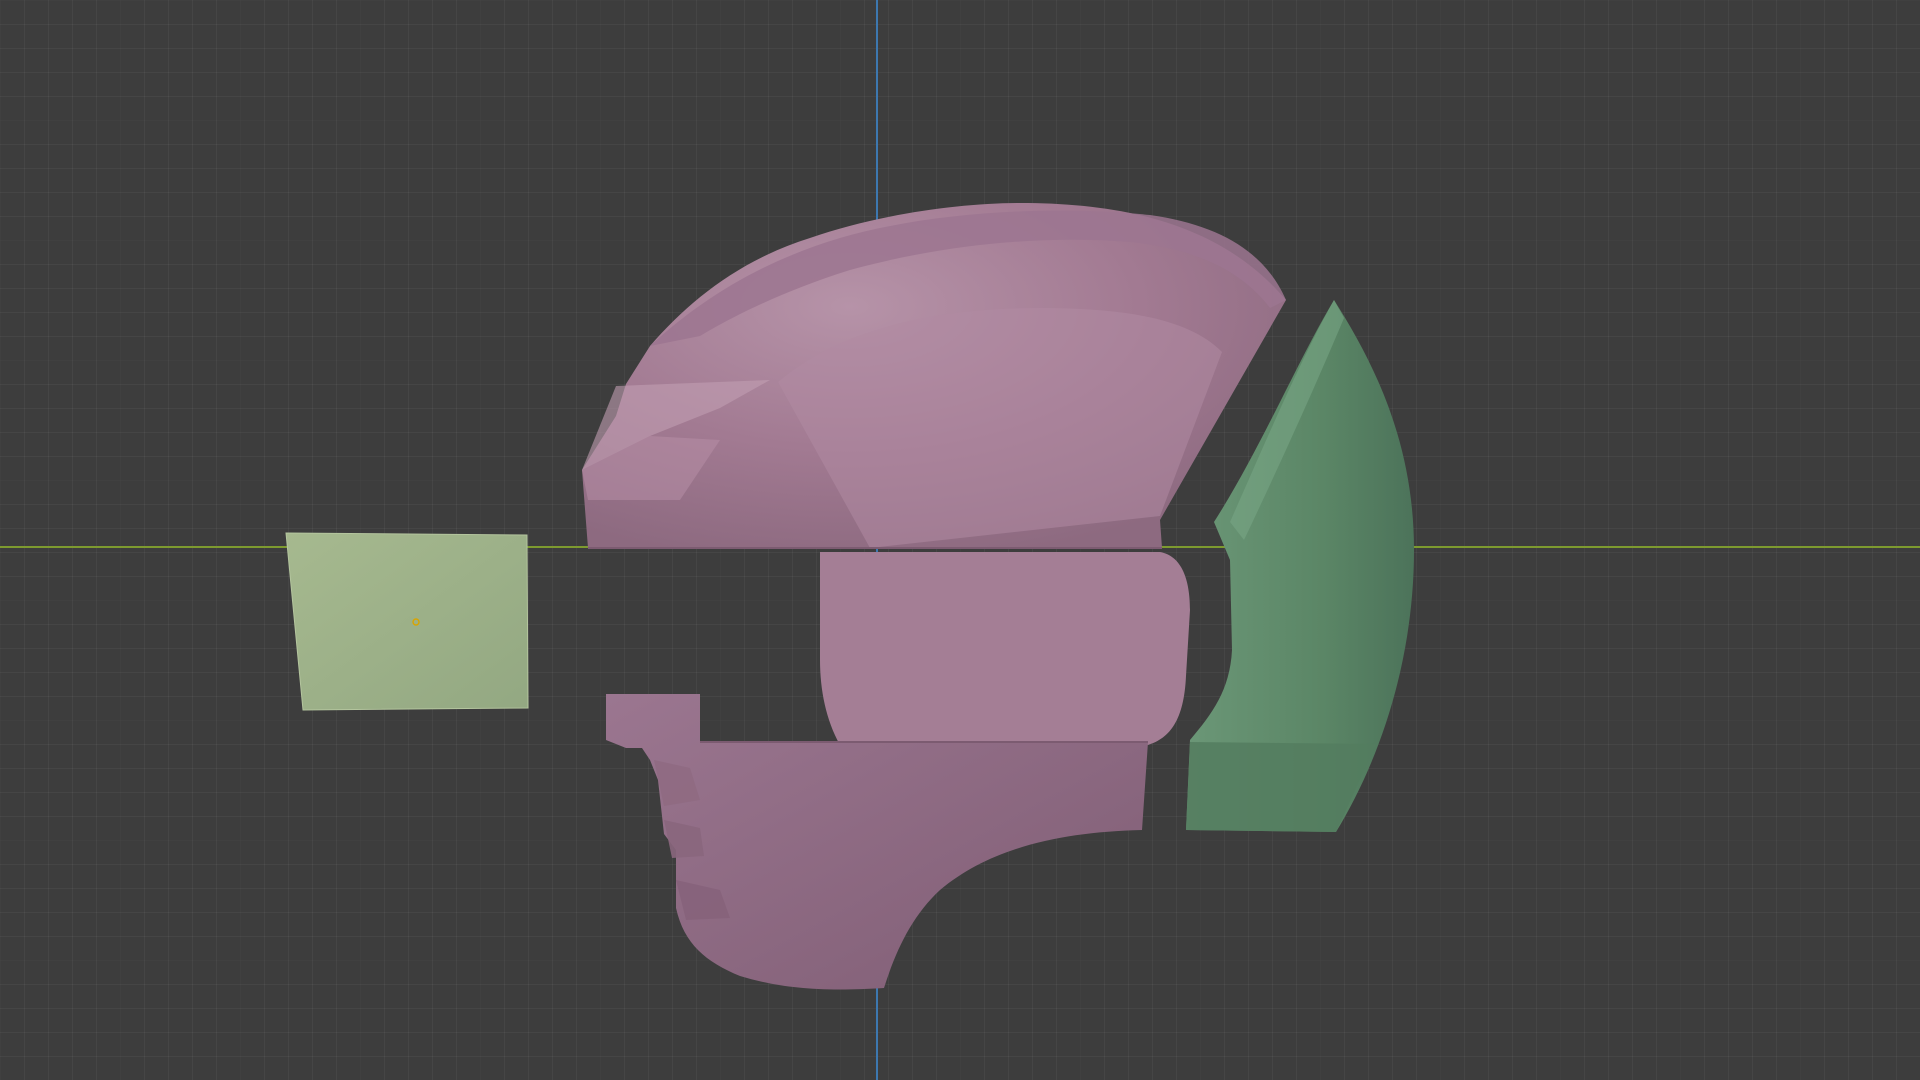 This screenshot has height=1080, width=1920. I want to click on visor-plane-object, so click(407, 621).